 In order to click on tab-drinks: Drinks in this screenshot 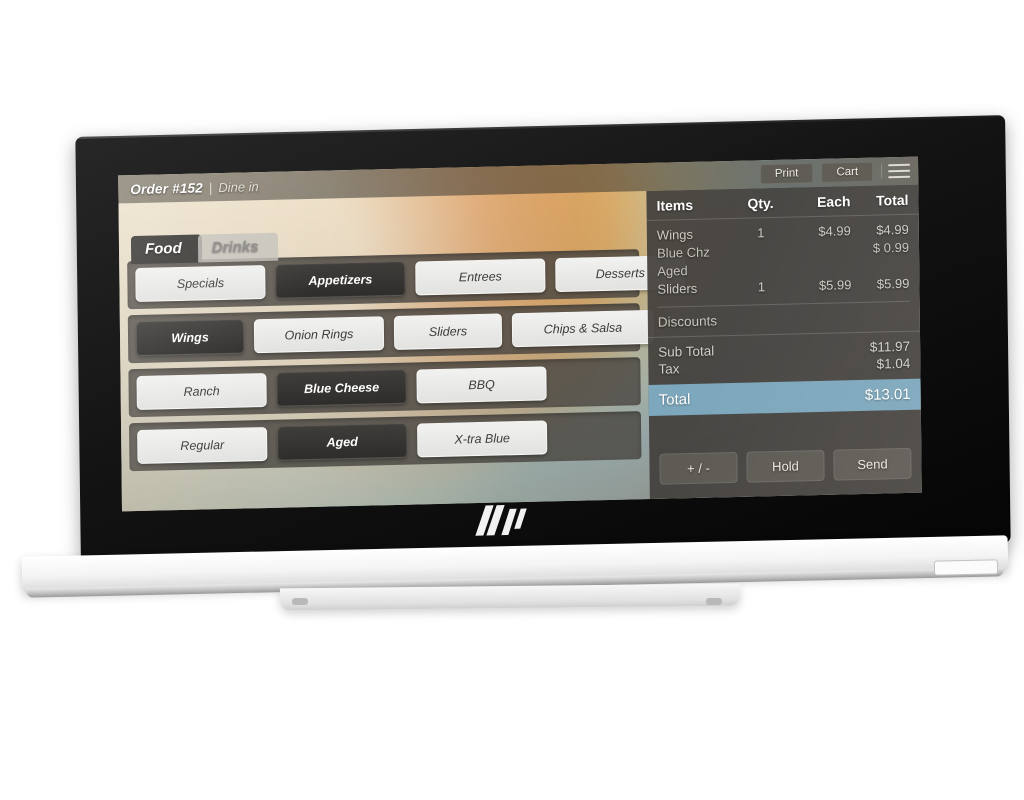, I will do `click(238, 247)`.